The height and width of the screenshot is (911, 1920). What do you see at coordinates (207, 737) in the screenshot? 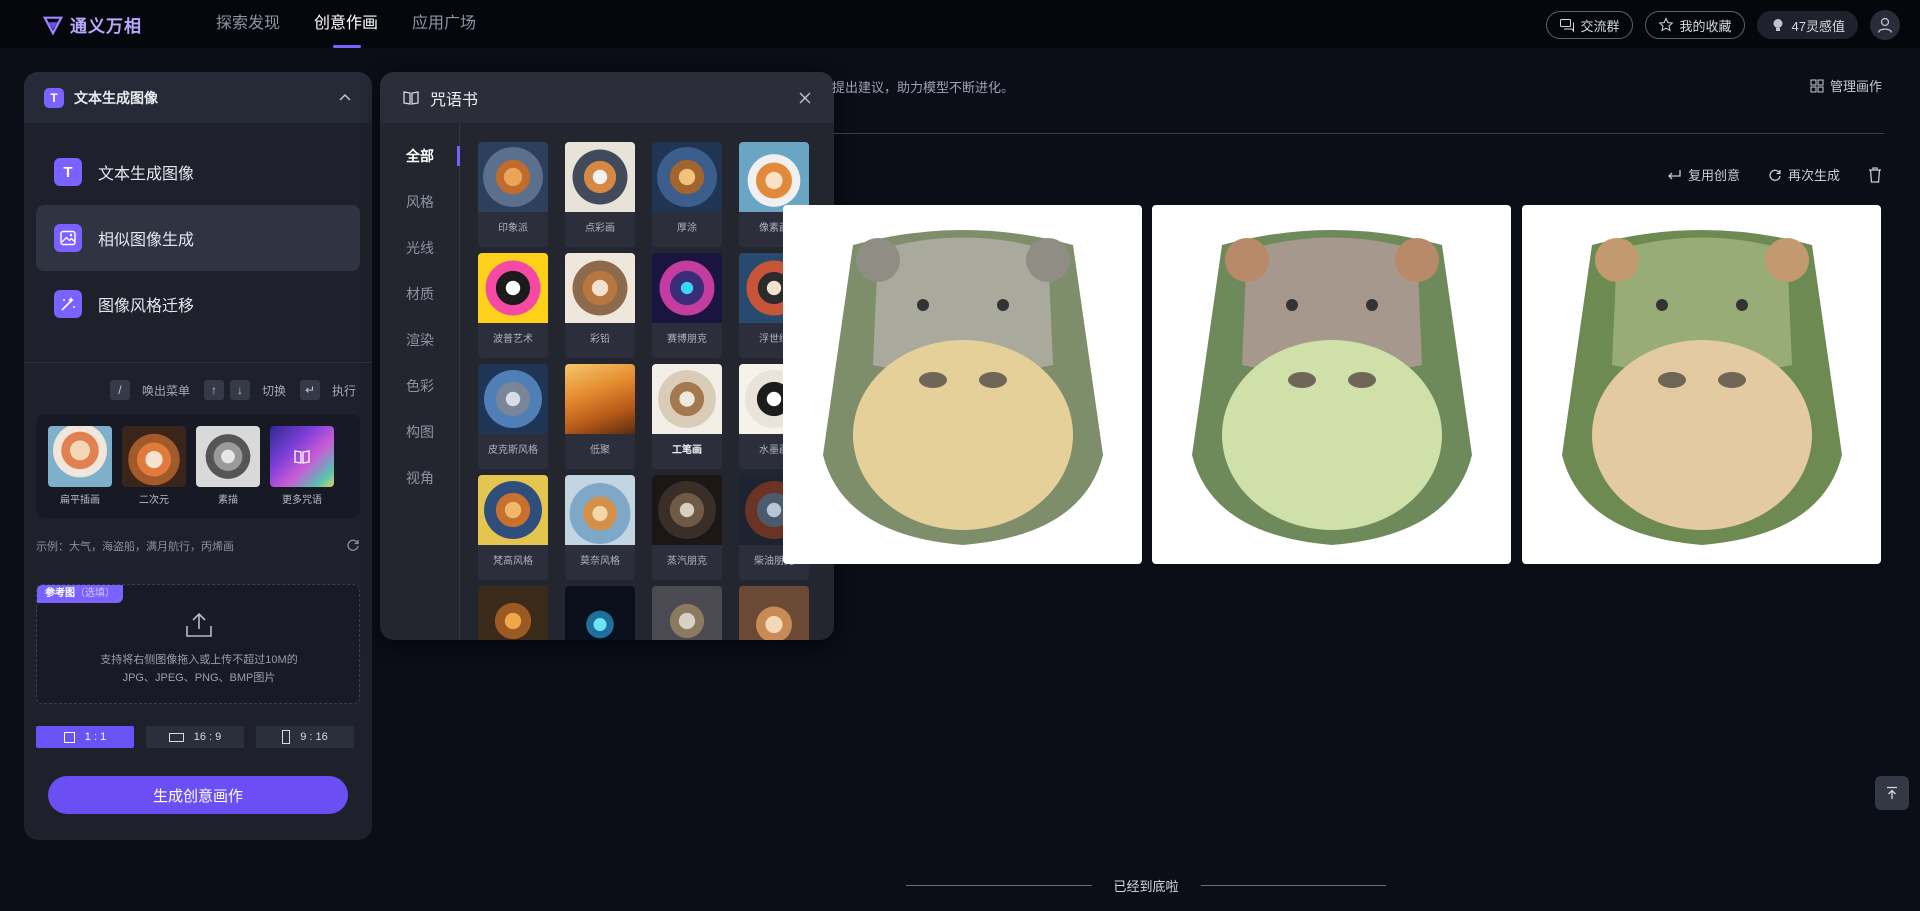
I see `ratio-label: 16 : 9` at bounding box center [207, 737].